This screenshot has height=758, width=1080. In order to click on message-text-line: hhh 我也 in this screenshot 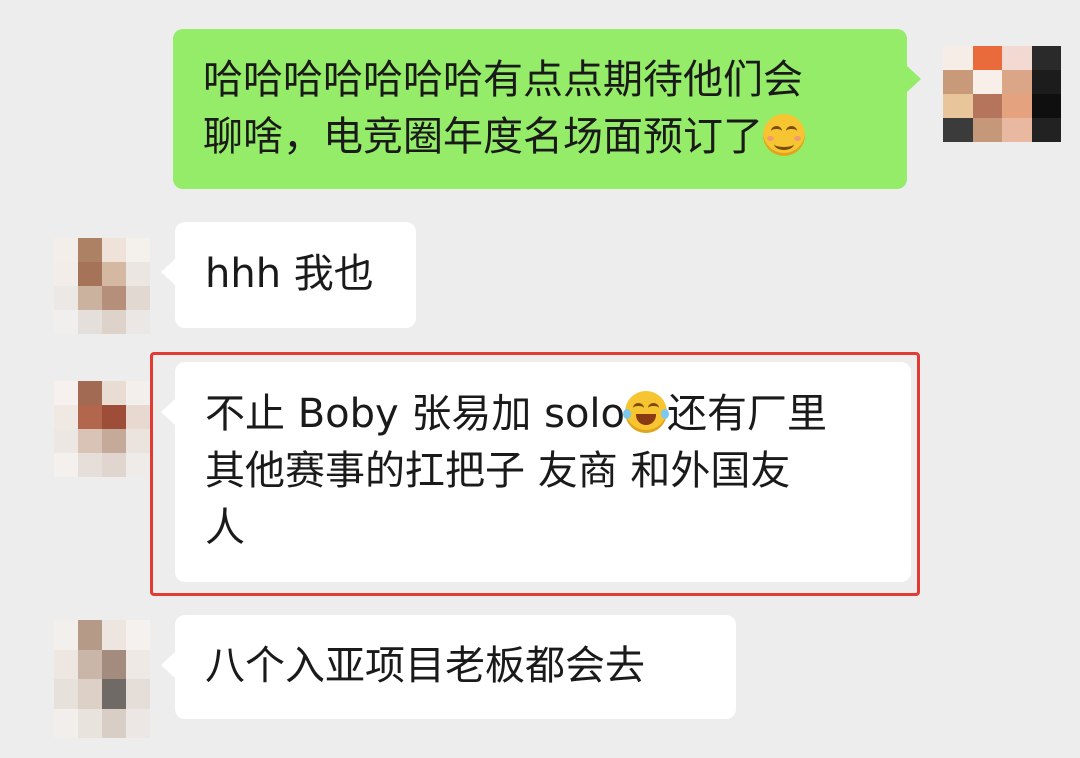, I will do `click(289, 274)`.